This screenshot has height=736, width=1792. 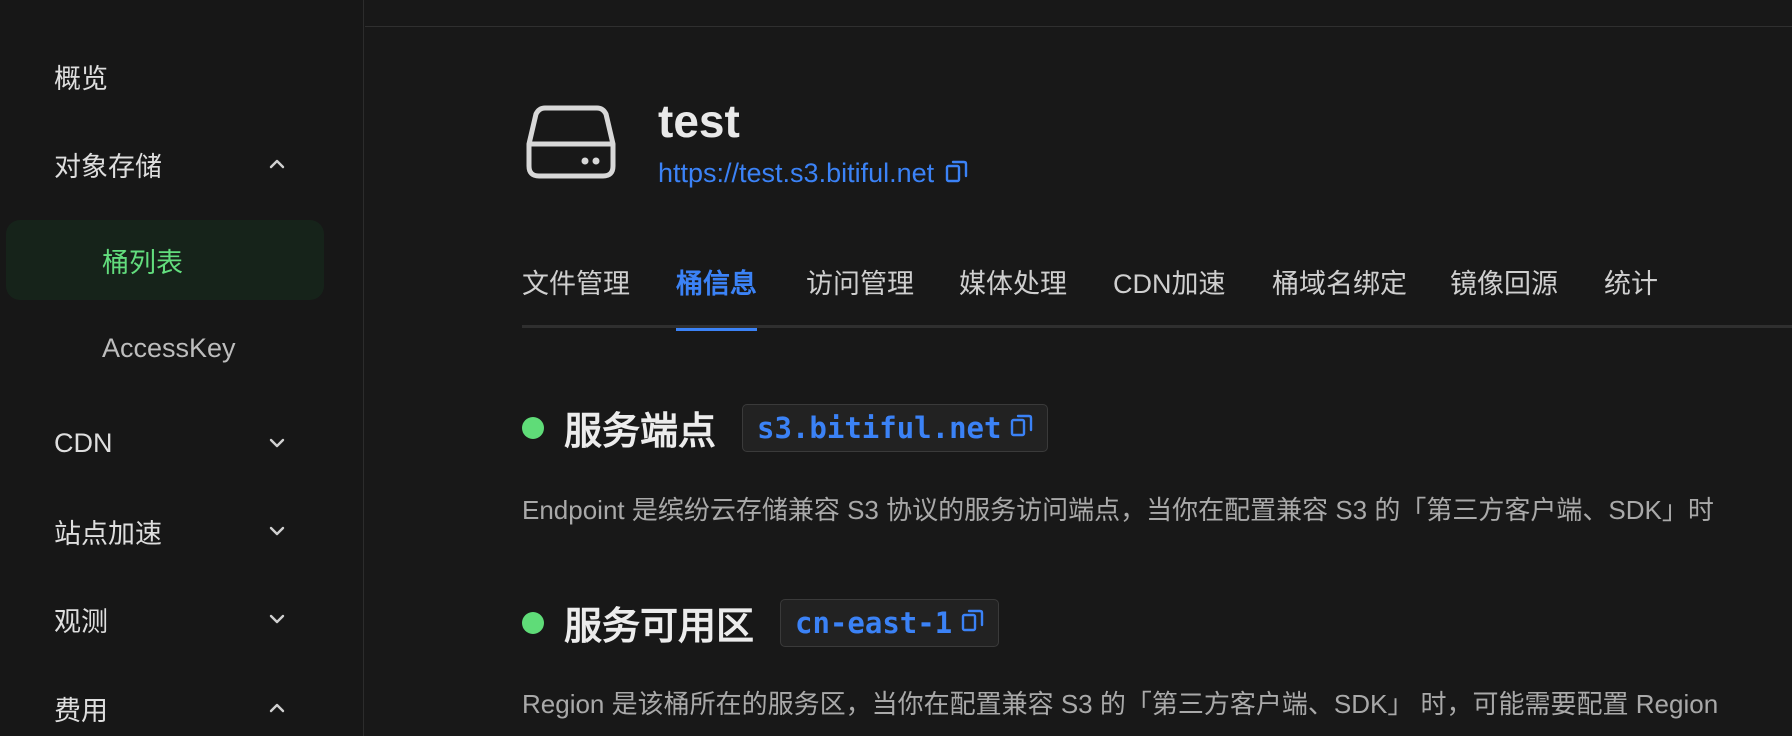 What do you see at coordinates (1339, 284) in the screenshot?
I see `tab-label: 桶域名绑定` at bounding box center [1339, 284].